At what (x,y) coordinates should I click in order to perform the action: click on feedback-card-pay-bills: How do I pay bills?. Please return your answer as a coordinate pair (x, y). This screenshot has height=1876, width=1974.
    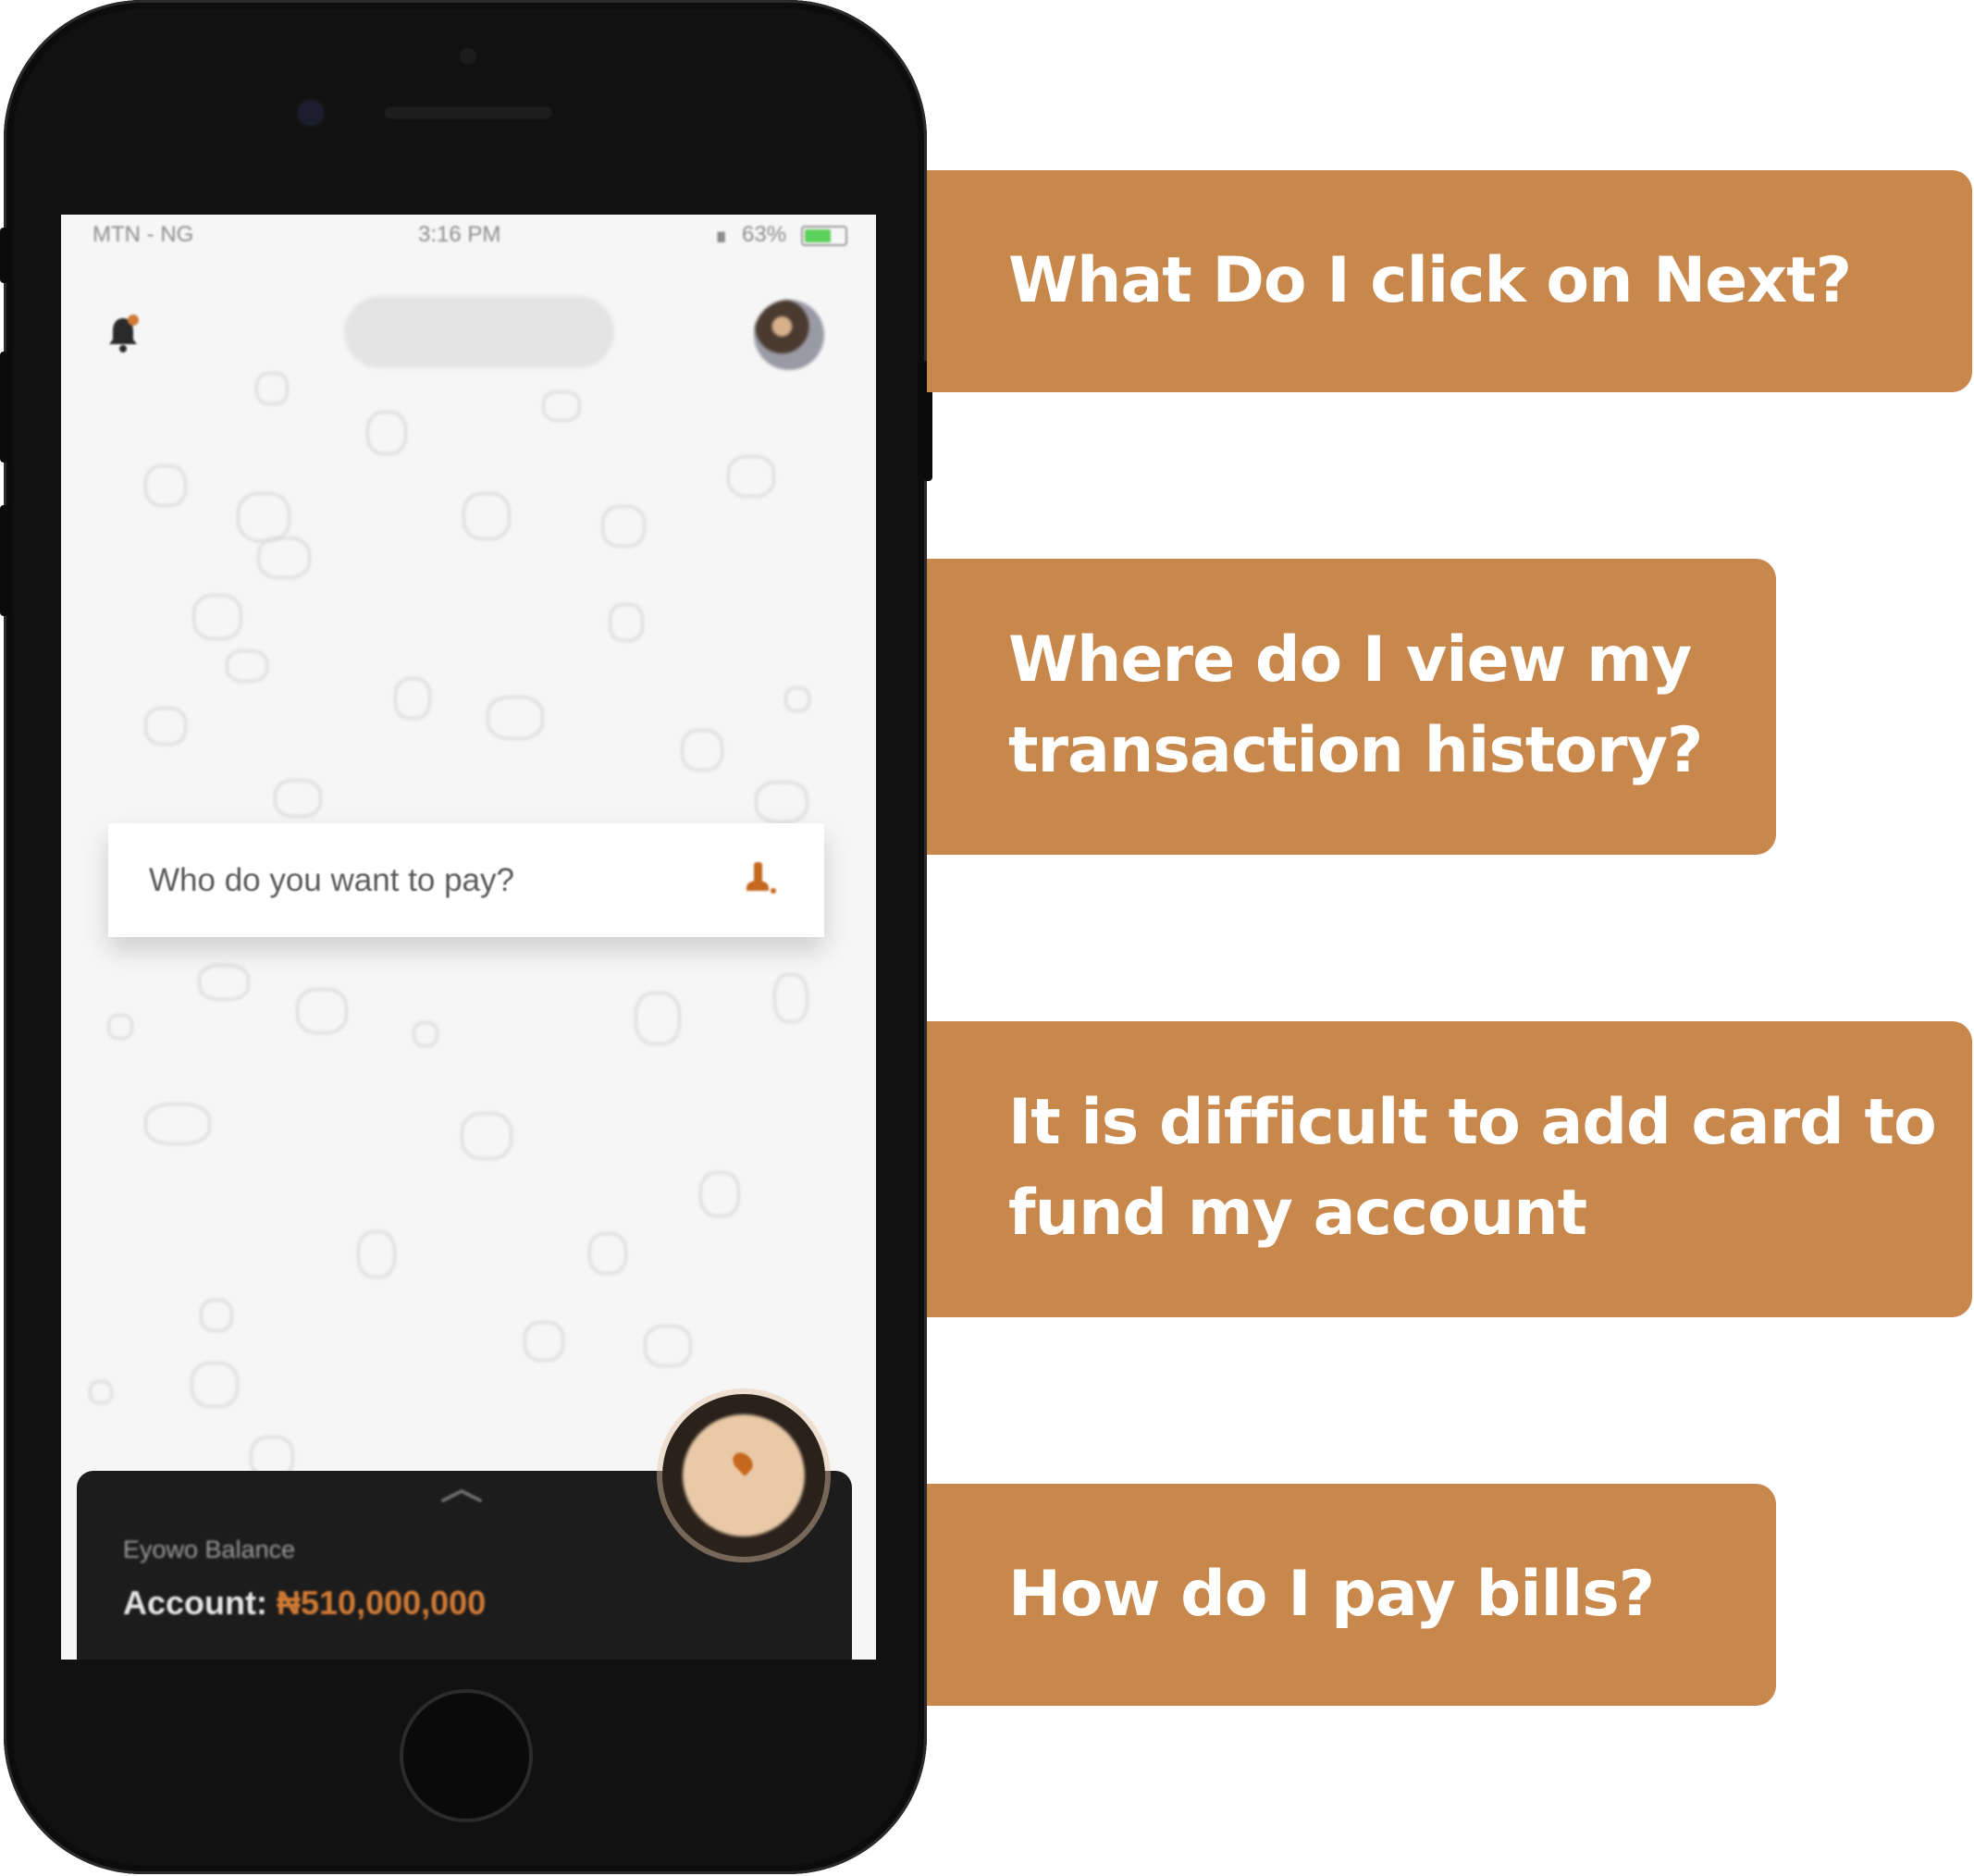
    Looking at the image, I should click on (1352, 1595).